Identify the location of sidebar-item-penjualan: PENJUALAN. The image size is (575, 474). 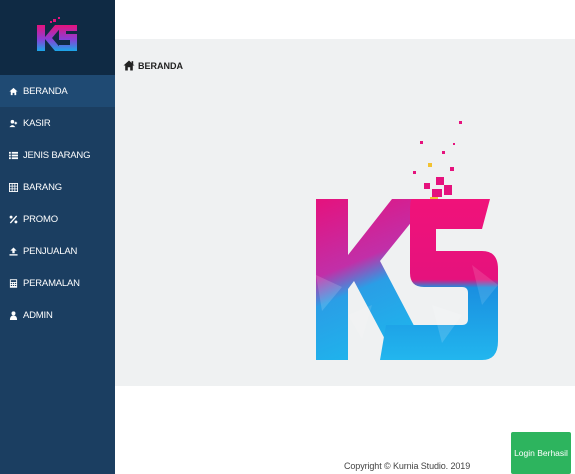
(57, 251).